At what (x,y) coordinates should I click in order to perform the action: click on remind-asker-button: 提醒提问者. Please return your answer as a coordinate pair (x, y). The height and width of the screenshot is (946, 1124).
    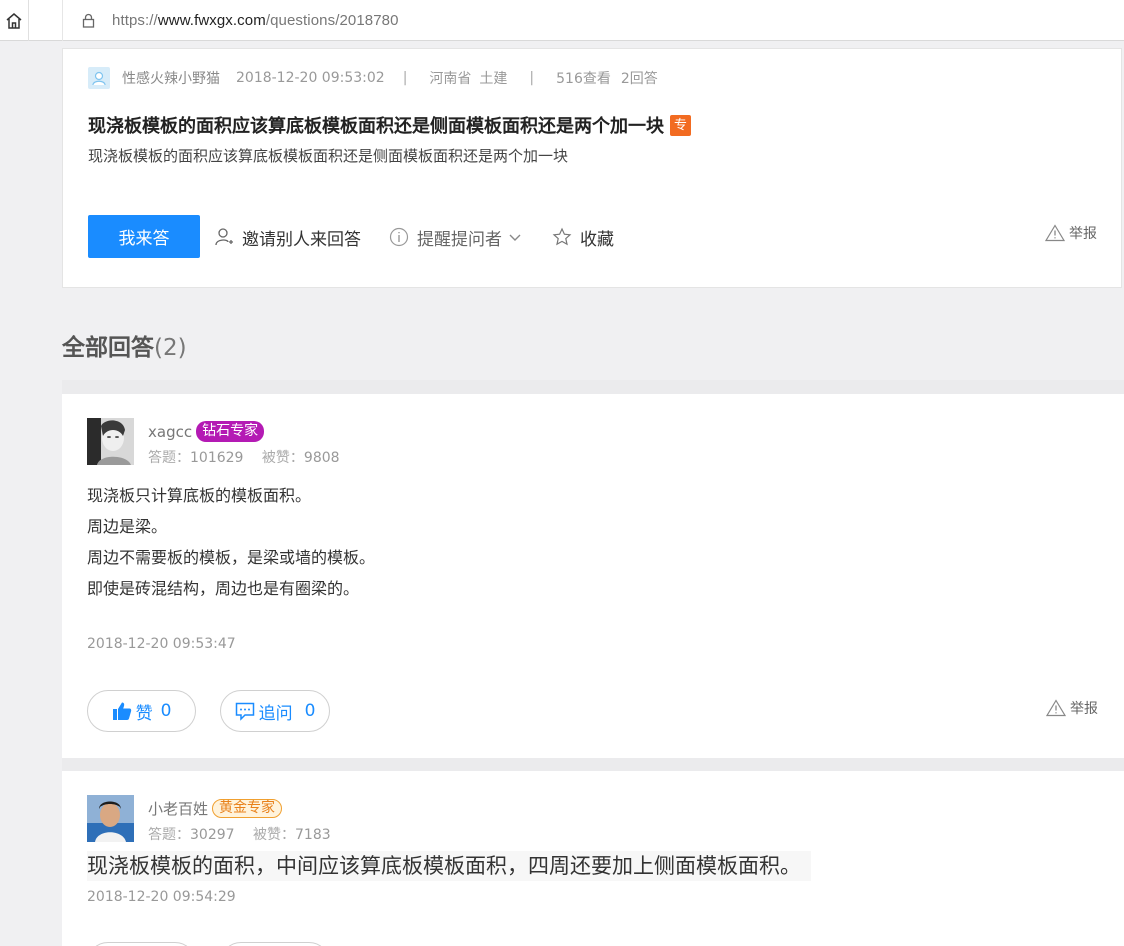
    Looking at the image, I should click on (455, 237).